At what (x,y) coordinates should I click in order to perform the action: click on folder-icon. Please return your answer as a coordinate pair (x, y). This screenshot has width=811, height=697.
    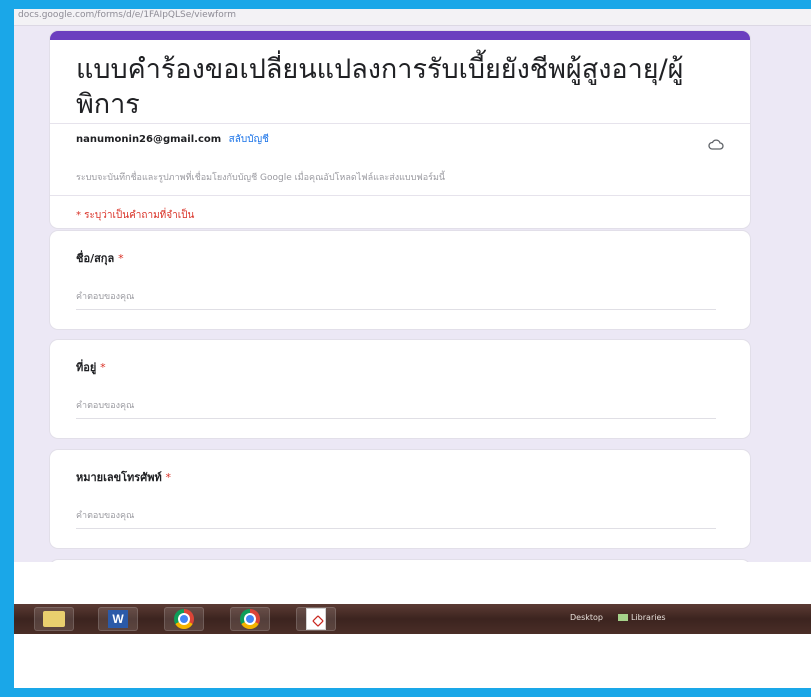
    Looking at the image, I should click on (54, 619).